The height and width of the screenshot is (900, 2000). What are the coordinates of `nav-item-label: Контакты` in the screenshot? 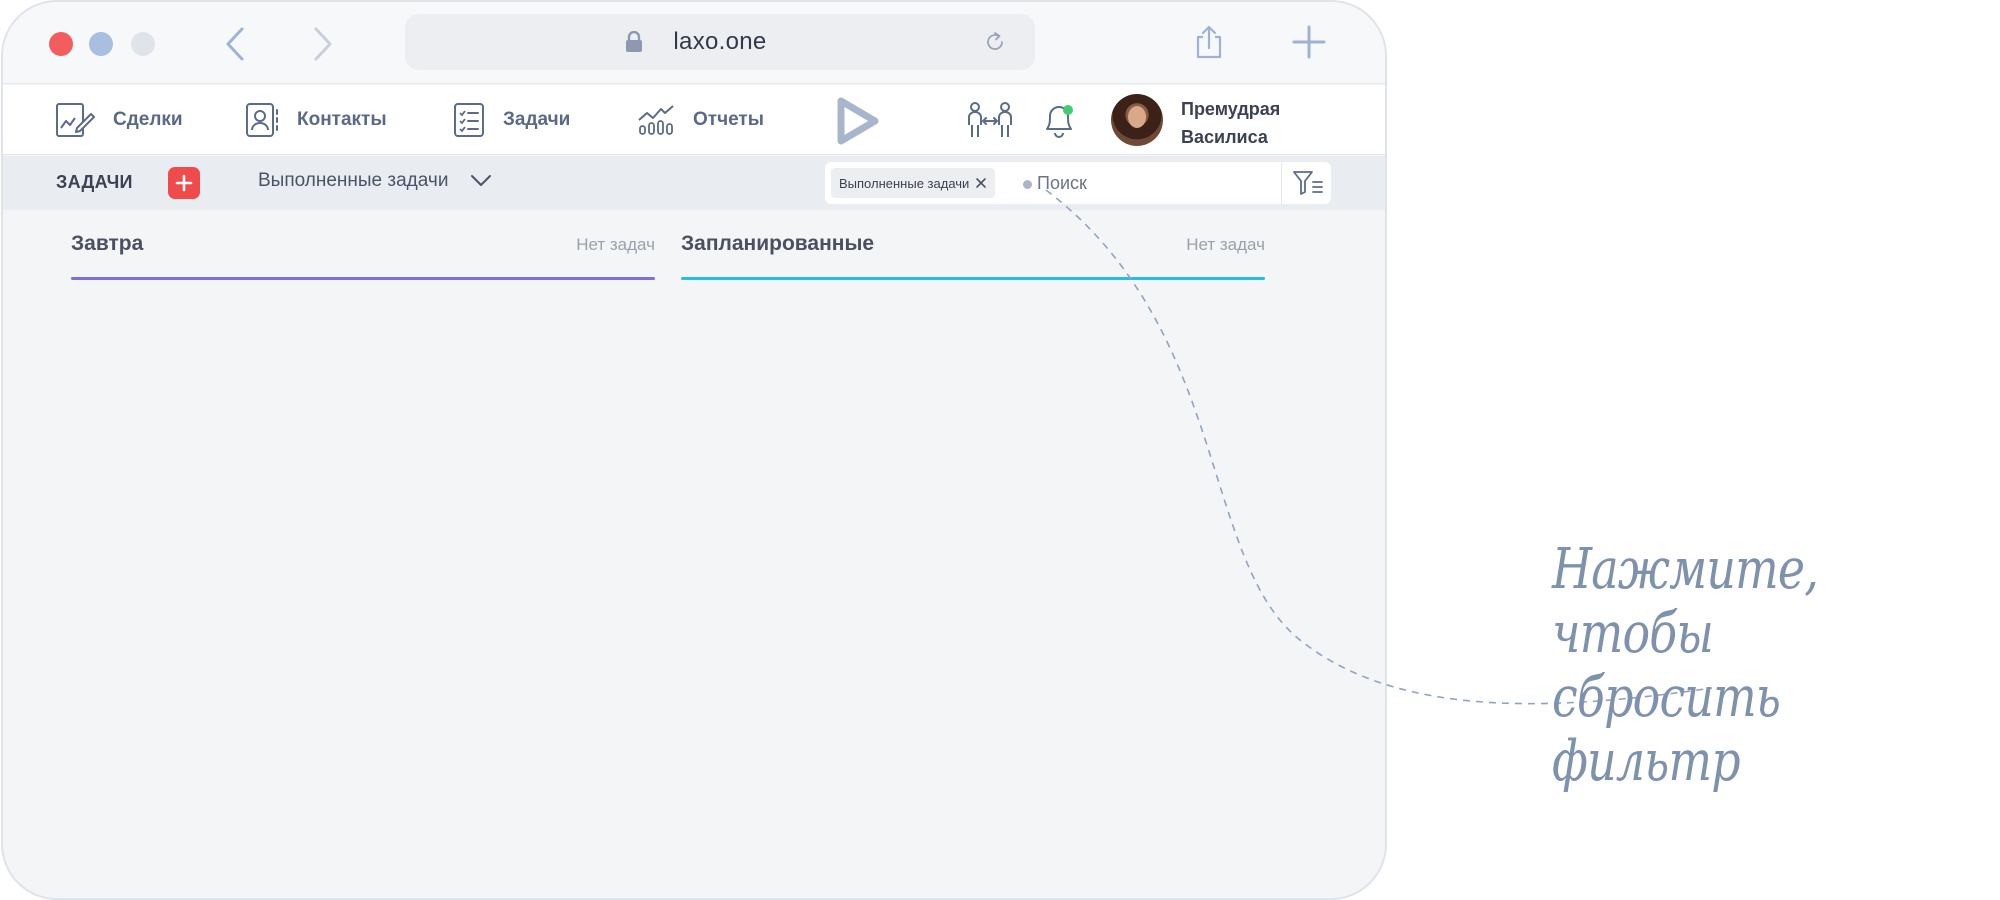 It's located at (342, 119).